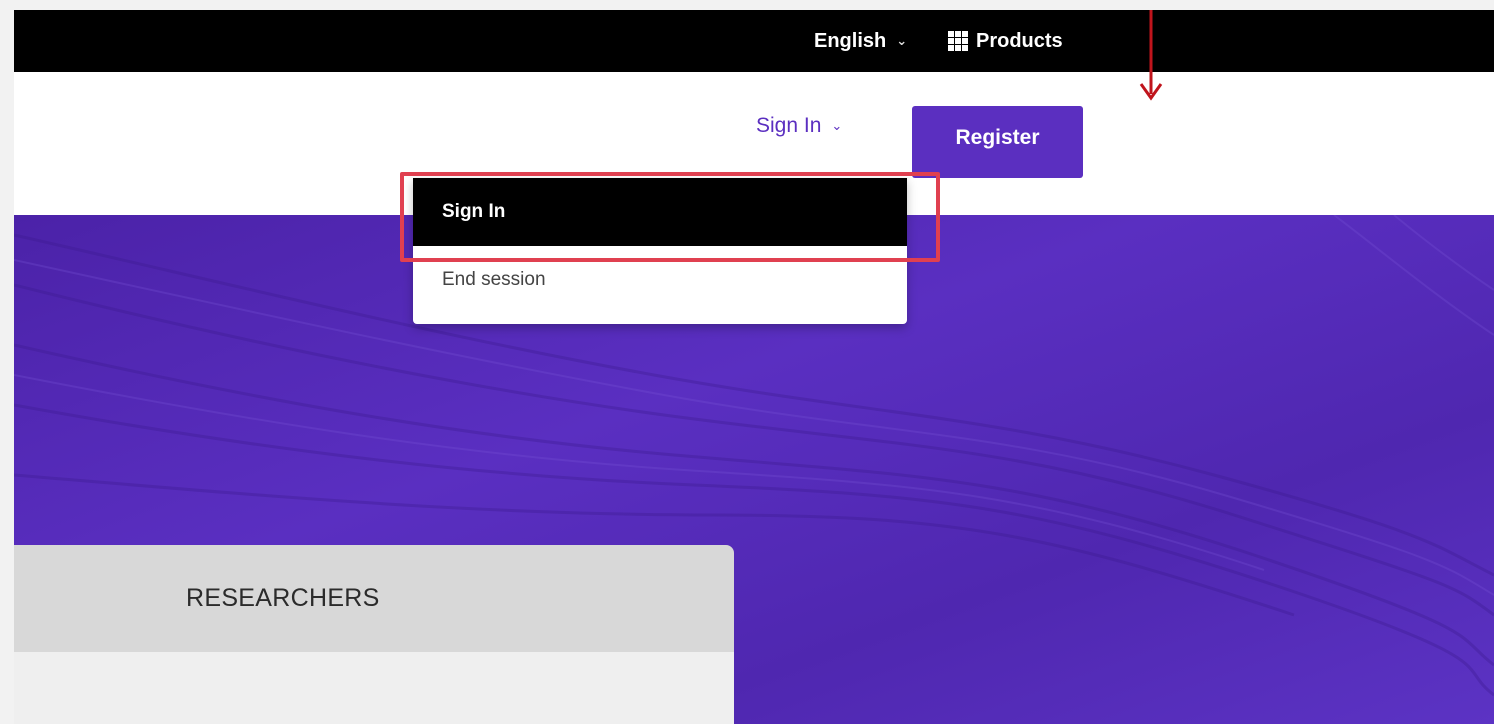 The image size is (1494, 724). I want to click on register-button: Register, so click(997, 142).